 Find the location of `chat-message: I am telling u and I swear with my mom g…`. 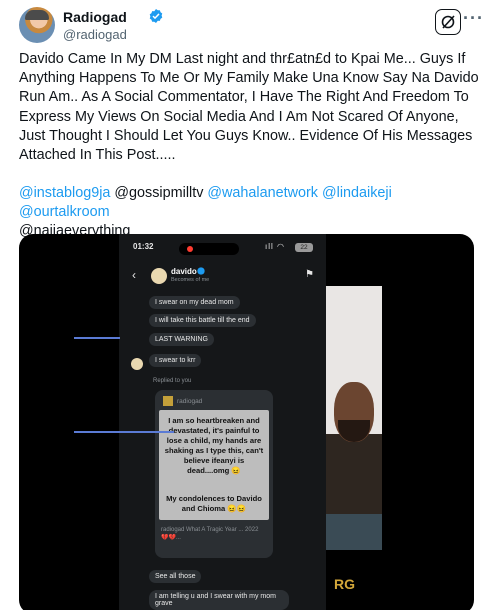

chat-message: I am telling u and I swear with my mom g… is located at coordinates (219, 600).